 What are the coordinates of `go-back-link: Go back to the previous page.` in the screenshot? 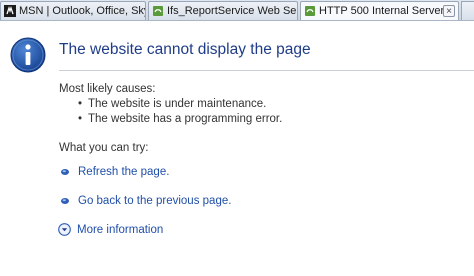 It's located at (145, 201).